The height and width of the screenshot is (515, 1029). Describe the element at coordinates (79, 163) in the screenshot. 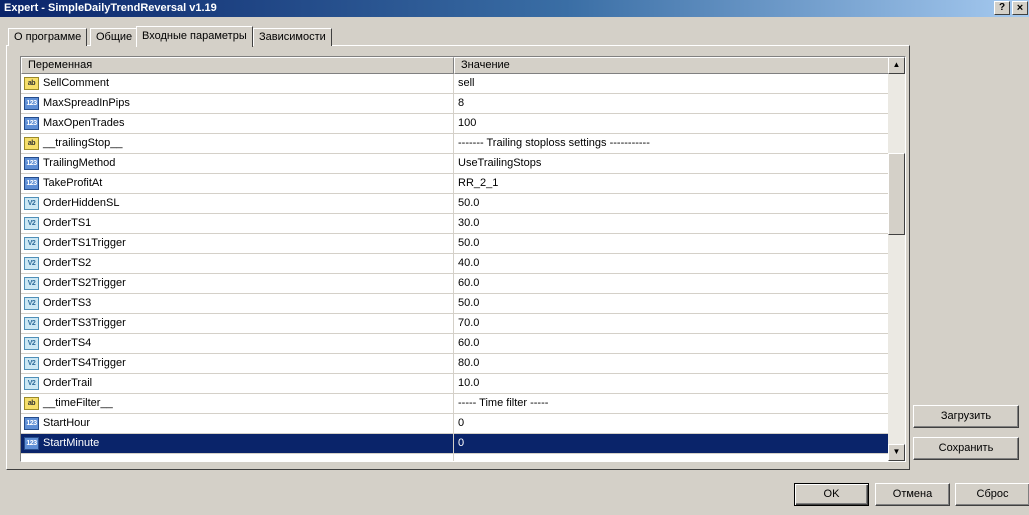

I see `parameter-name: TrailingMethod` at that location.